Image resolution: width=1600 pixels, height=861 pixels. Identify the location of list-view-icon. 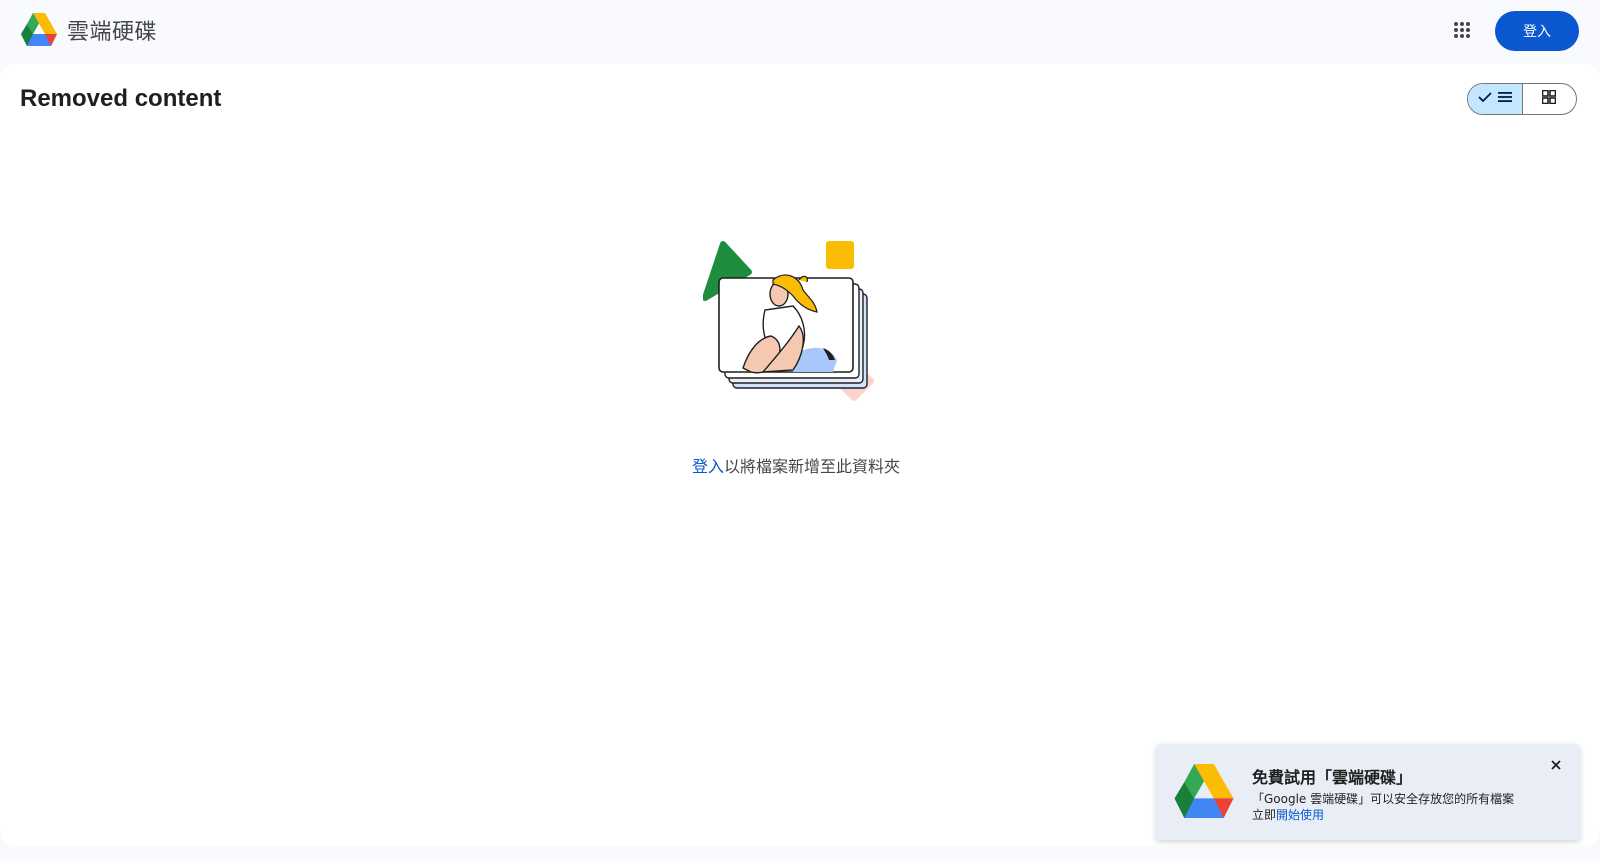
(1504, 99).